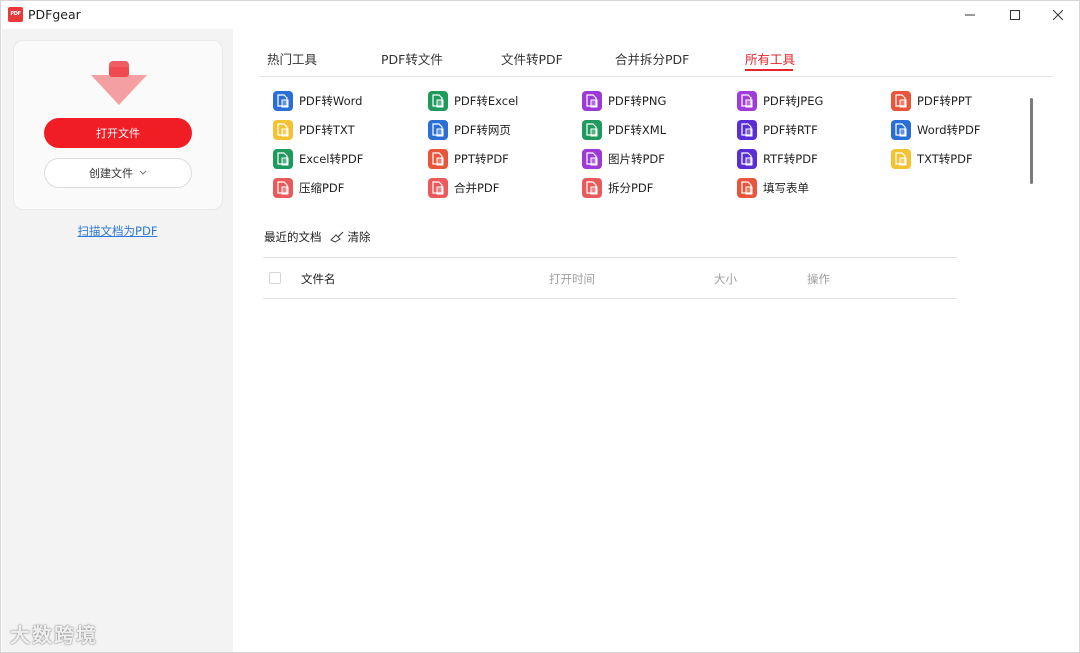 Image resolution: width=1080 pixels, height=653 pixels. I want to click on create-file-button: 创建文件, so click(118, 173).